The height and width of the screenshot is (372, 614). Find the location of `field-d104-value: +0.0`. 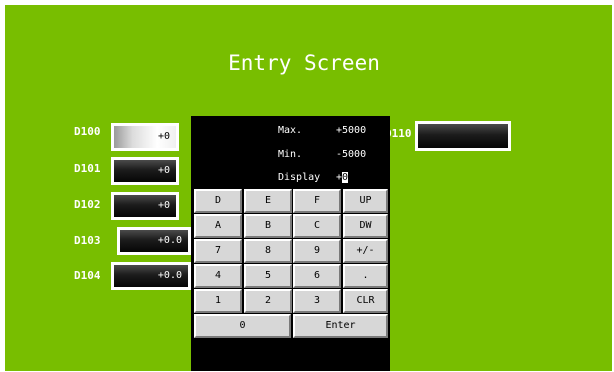

field-d104-value: +0.0 is located at coordinates (151, 276).